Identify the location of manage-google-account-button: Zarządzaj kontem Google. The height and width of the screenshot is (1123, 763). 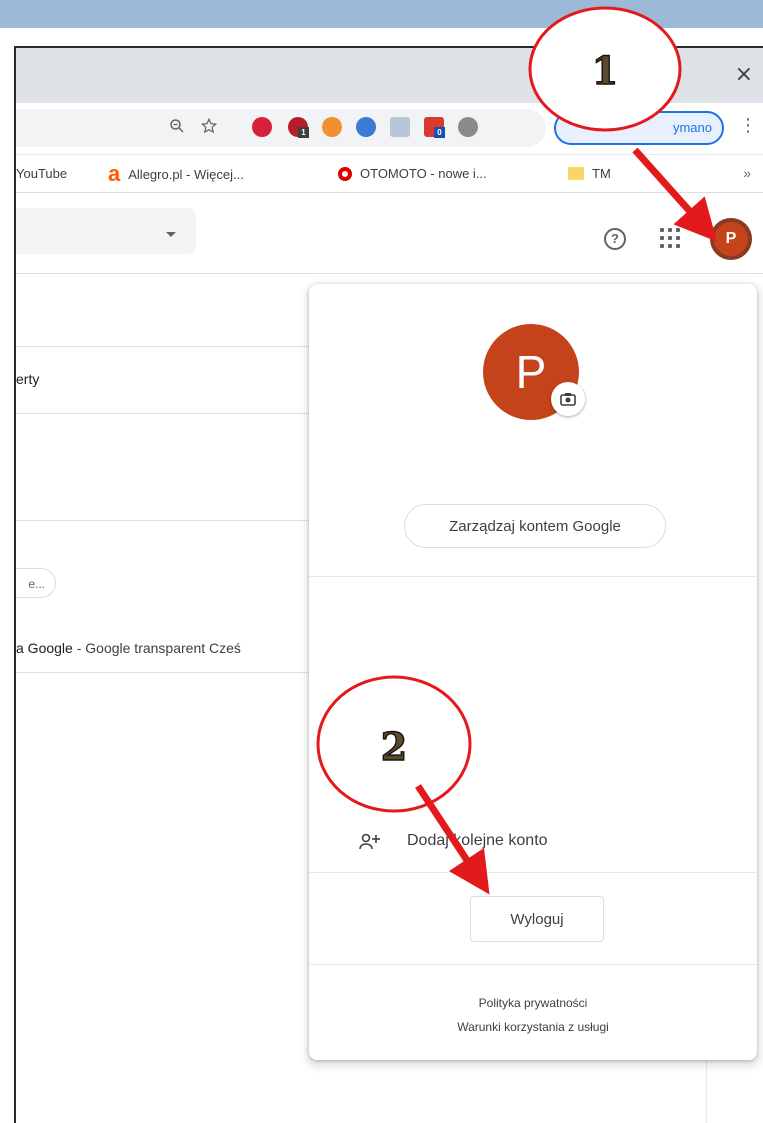
(535, 526).